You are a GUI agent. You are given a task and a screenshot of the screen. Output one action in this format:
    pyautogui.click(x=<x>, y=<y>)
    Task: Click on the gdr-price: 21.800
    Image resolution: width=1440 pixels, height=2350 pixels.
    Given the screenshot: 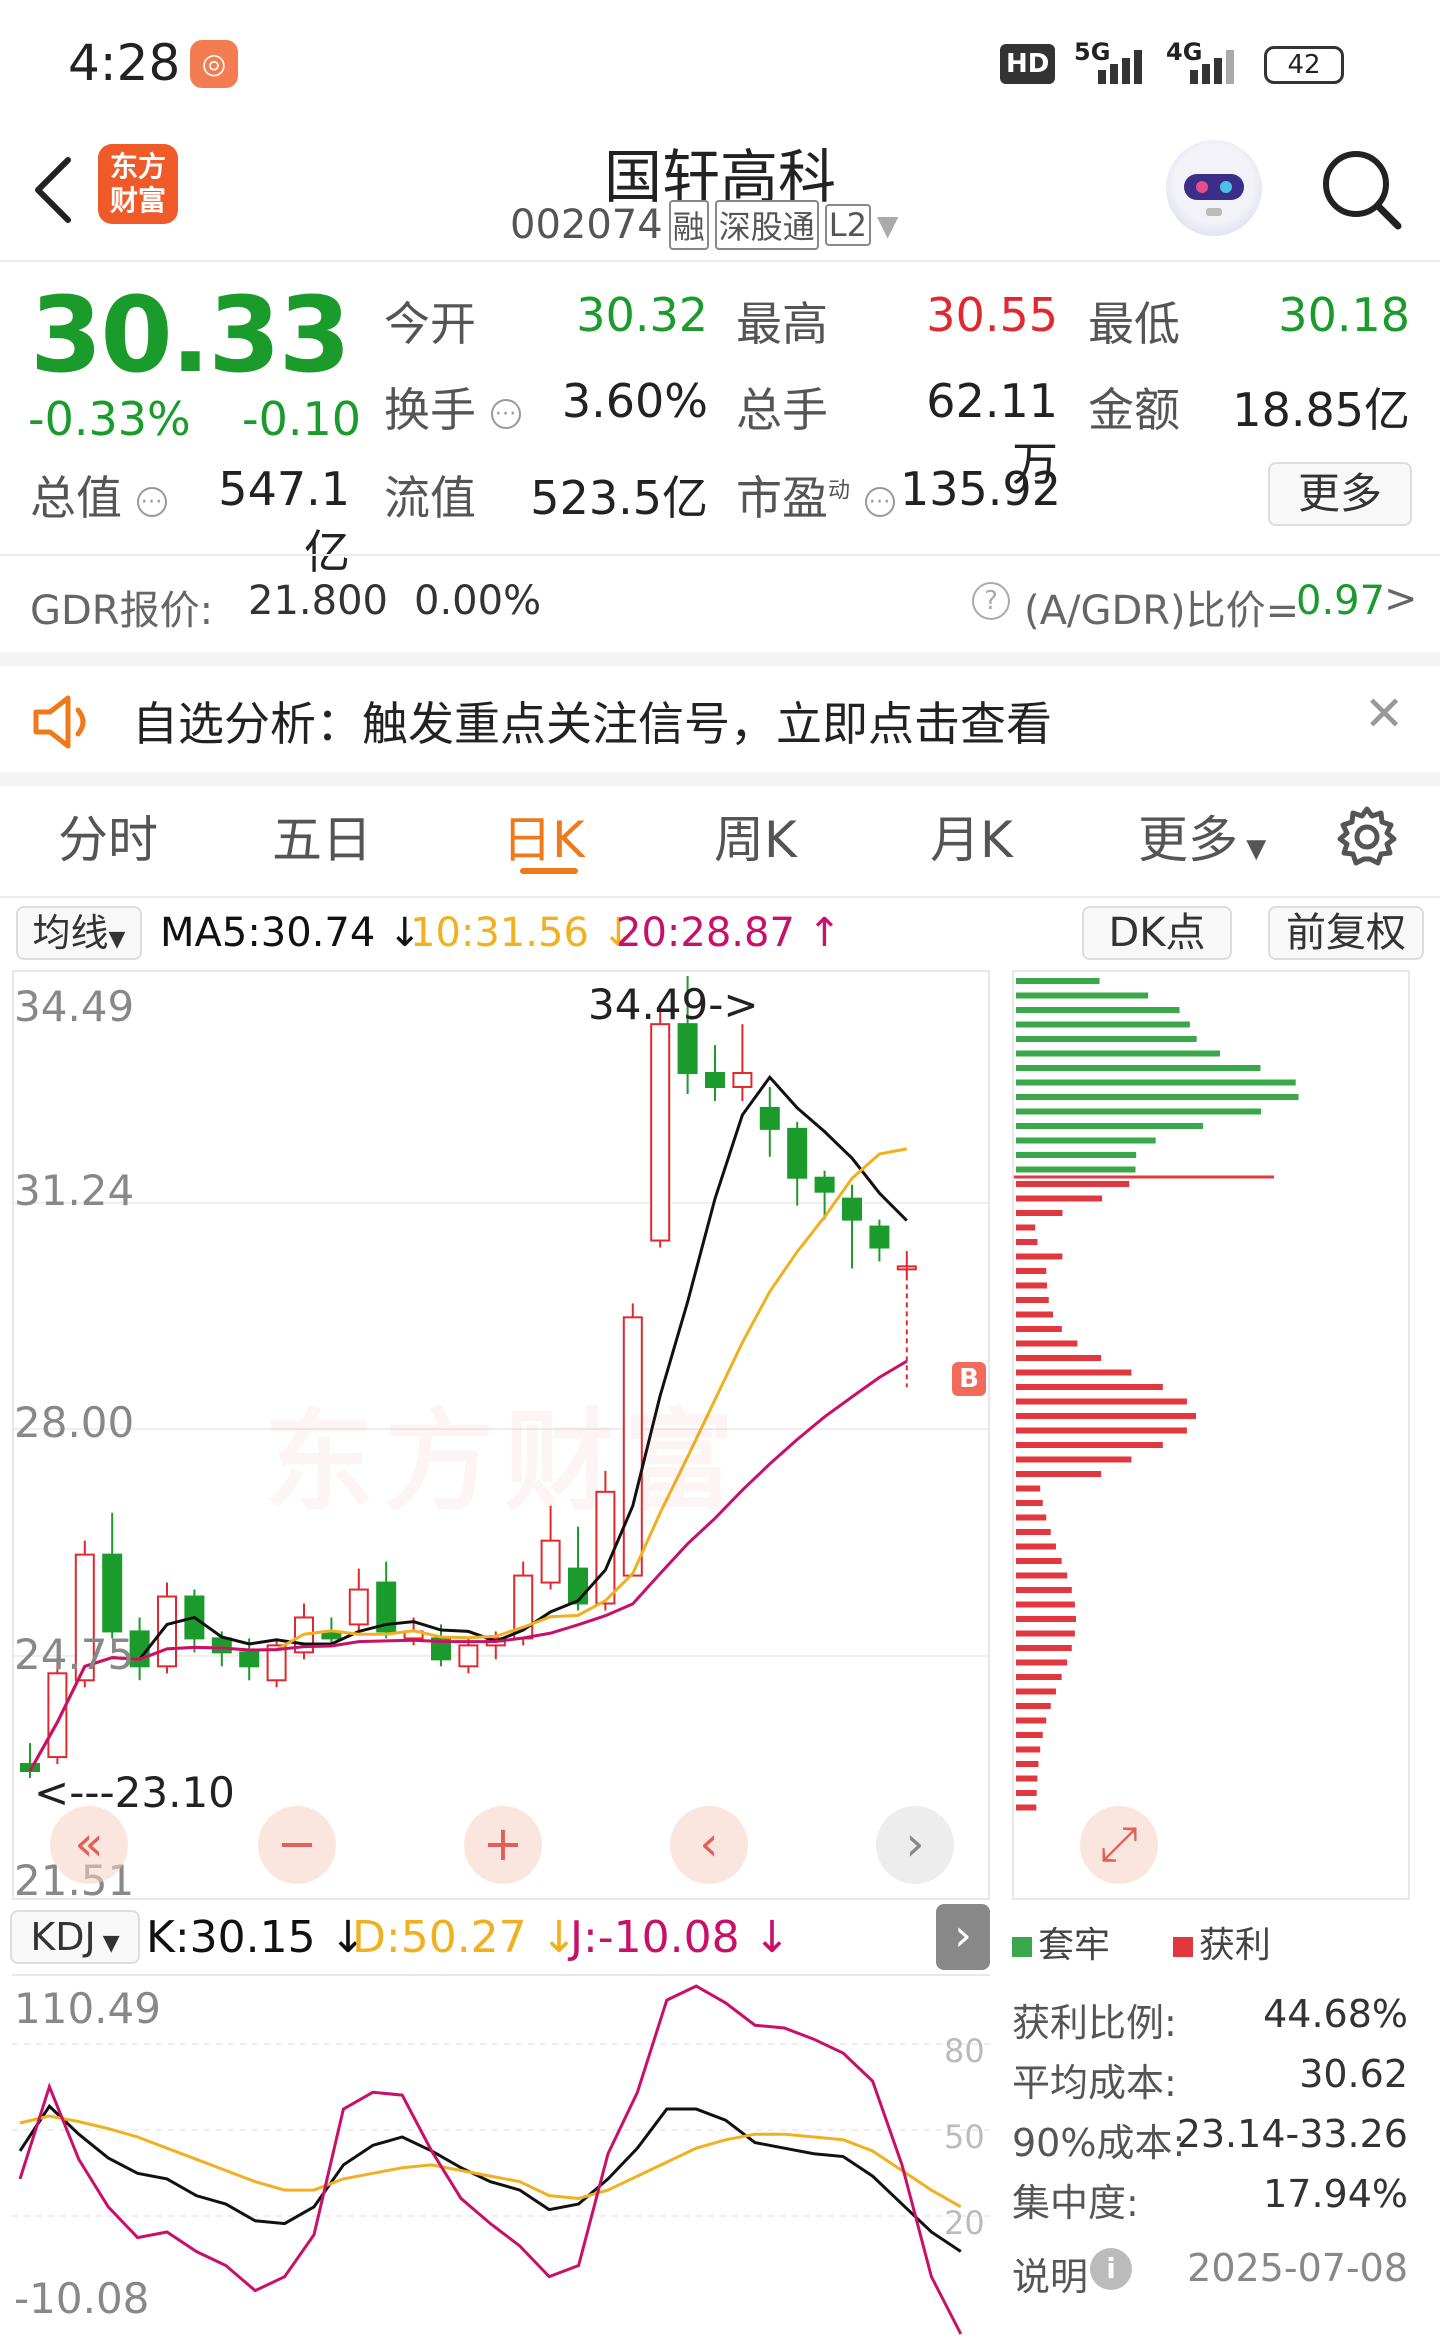 What is the action you would take?
    pyautogui.click(x=318, y=601)
    